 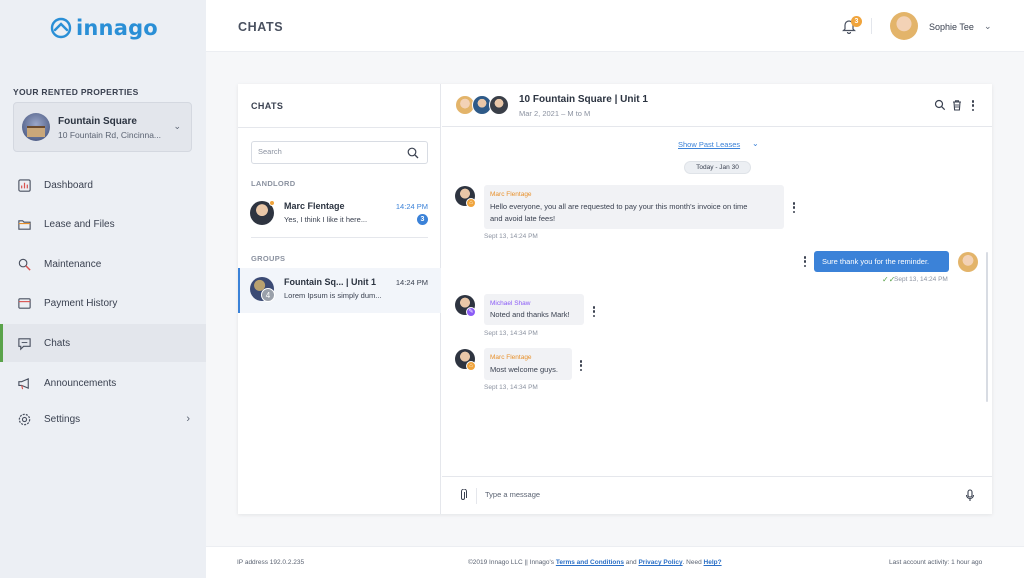 I want to click on sidebar-item-lease-files: Lease and Files, so click(x=103, y=224).